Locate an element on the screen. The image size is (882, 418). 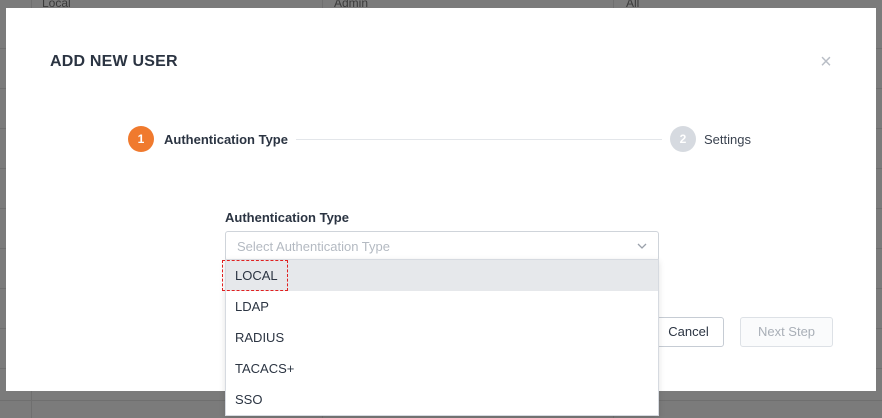
step-2-indicator: 2 is located at coordinates (683, 139).